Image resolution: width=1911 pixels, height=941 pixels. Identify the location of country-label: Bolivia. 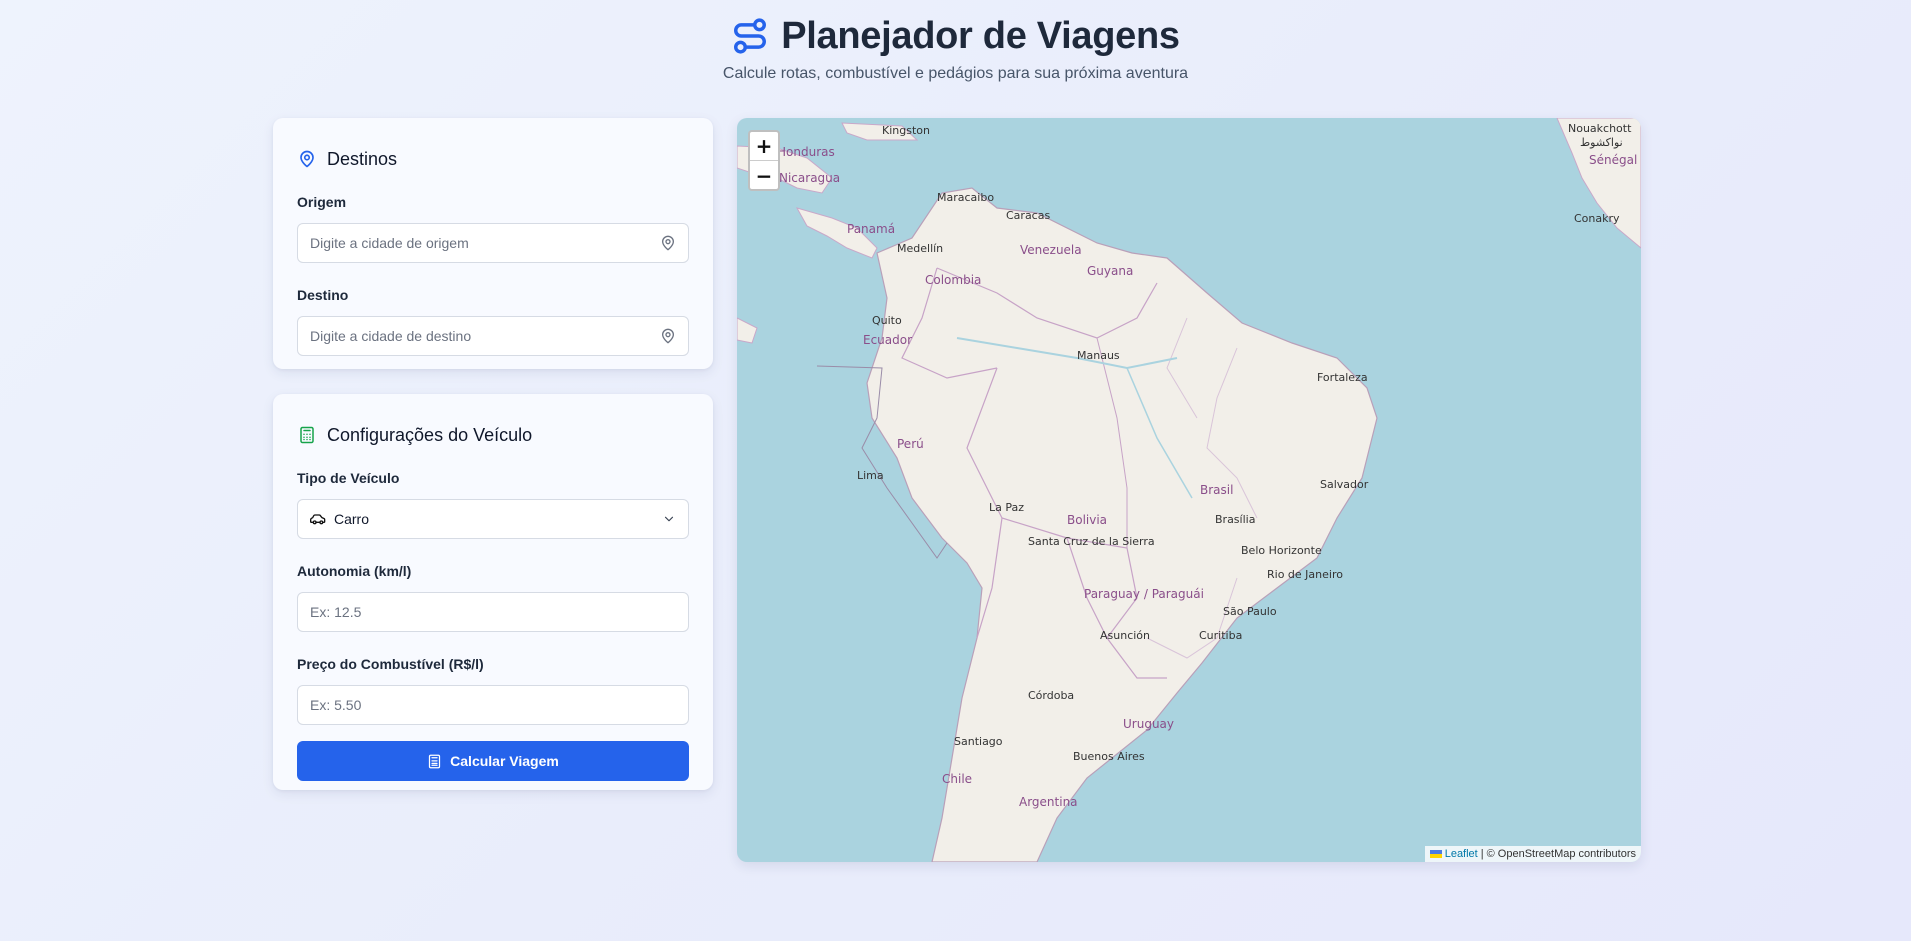
(1087, 520).